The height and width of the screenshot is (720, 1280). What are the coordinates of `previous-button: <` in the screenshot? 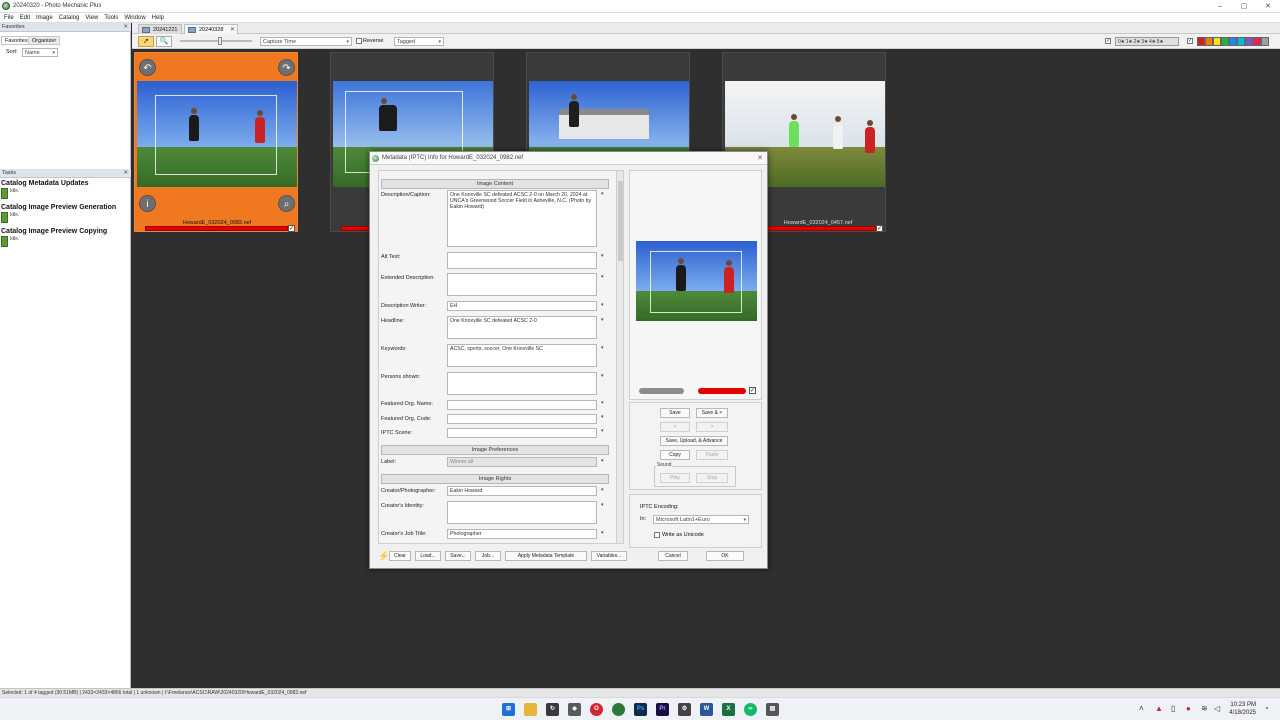 It's located at (675, 427).